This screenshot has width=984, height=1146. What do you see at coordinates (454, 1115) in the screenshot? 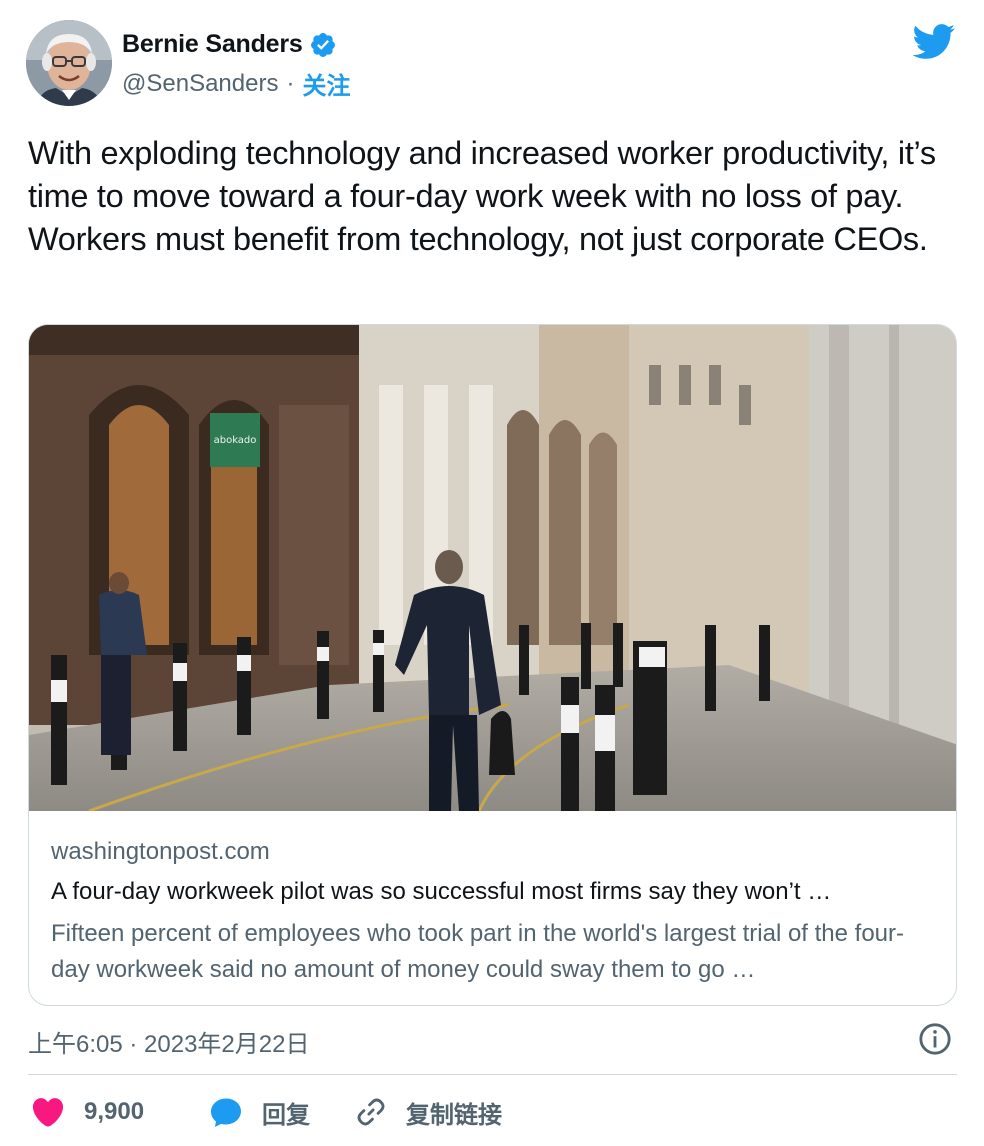
I see `copy-link-label: 复制链接` at bounding box center [454, 1115].